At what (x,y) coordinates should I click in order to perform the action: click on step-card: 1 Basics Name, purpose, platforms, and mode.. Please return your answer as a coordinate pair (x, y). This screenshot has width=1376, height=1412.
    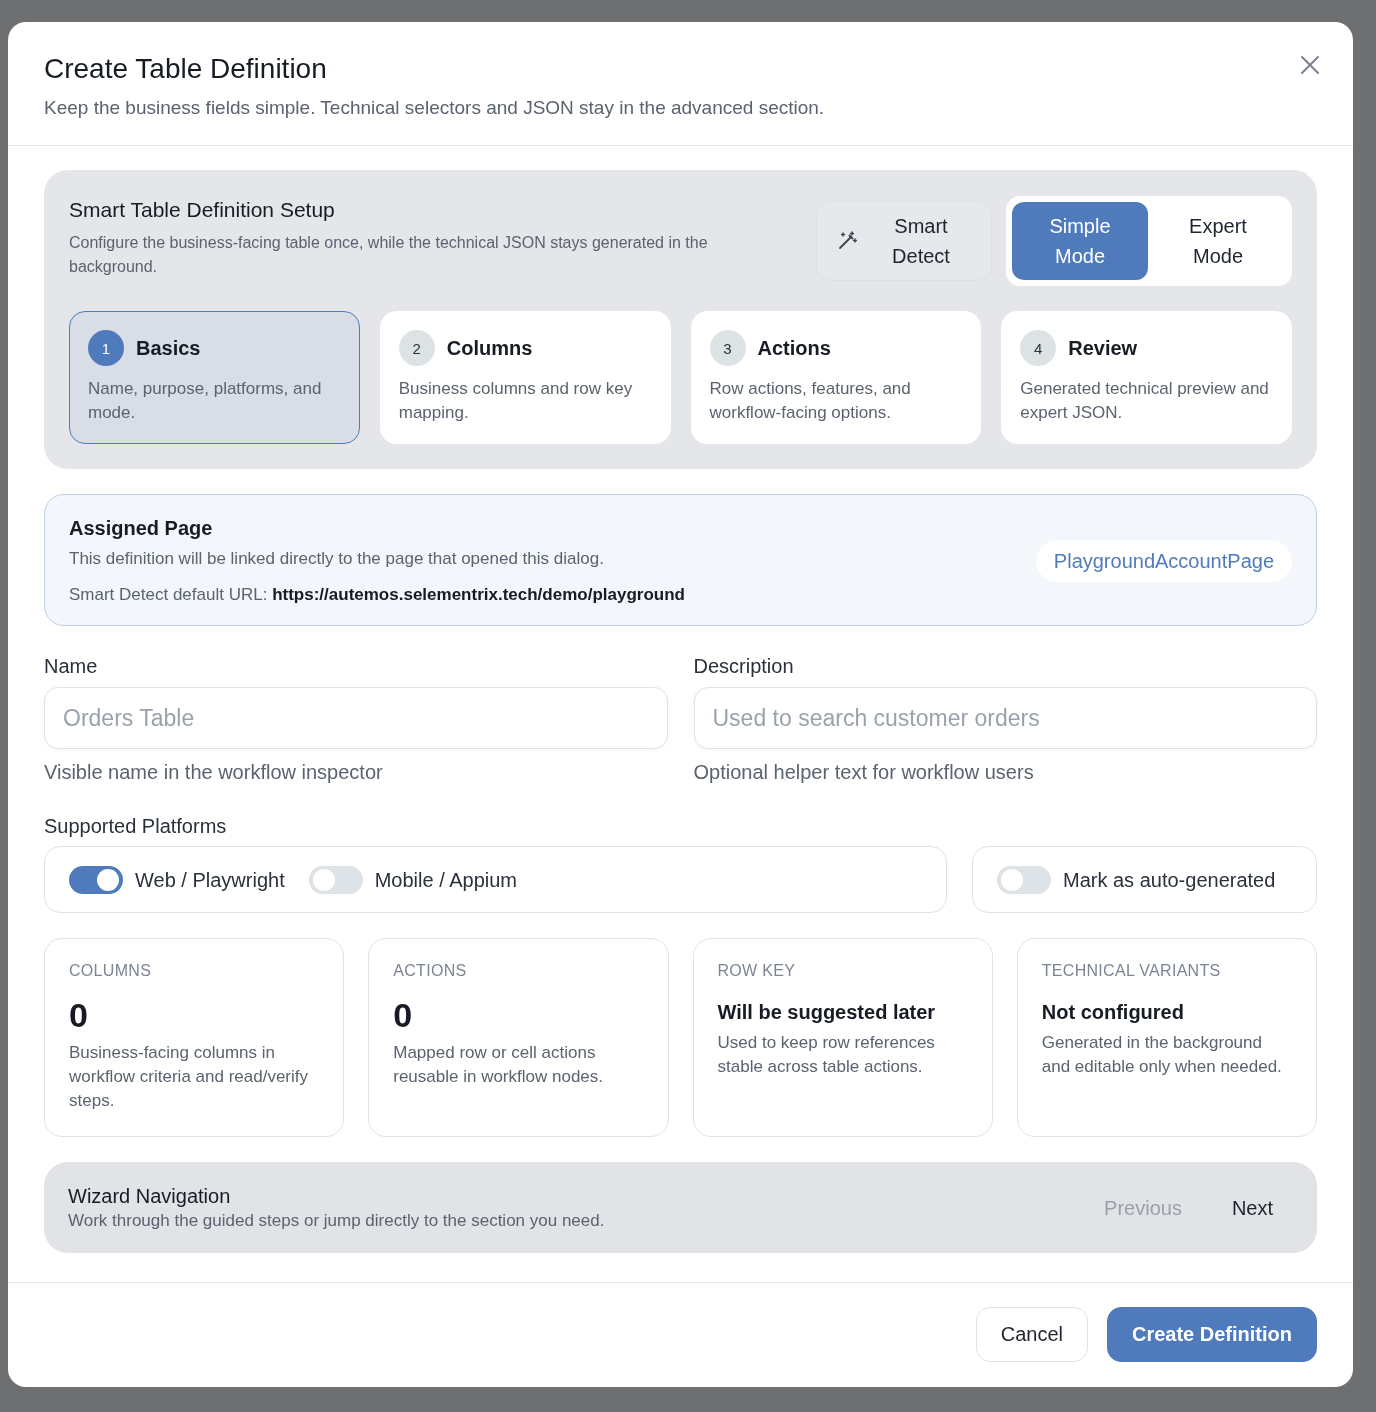
    Looking at the image, I should click on (214, 377).